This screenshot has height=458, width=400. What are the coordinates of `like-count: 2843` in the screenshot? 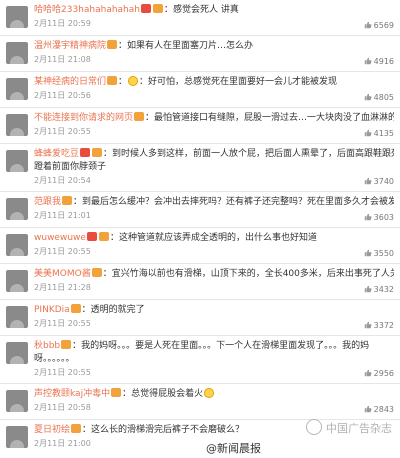 It's located at (383, 409).